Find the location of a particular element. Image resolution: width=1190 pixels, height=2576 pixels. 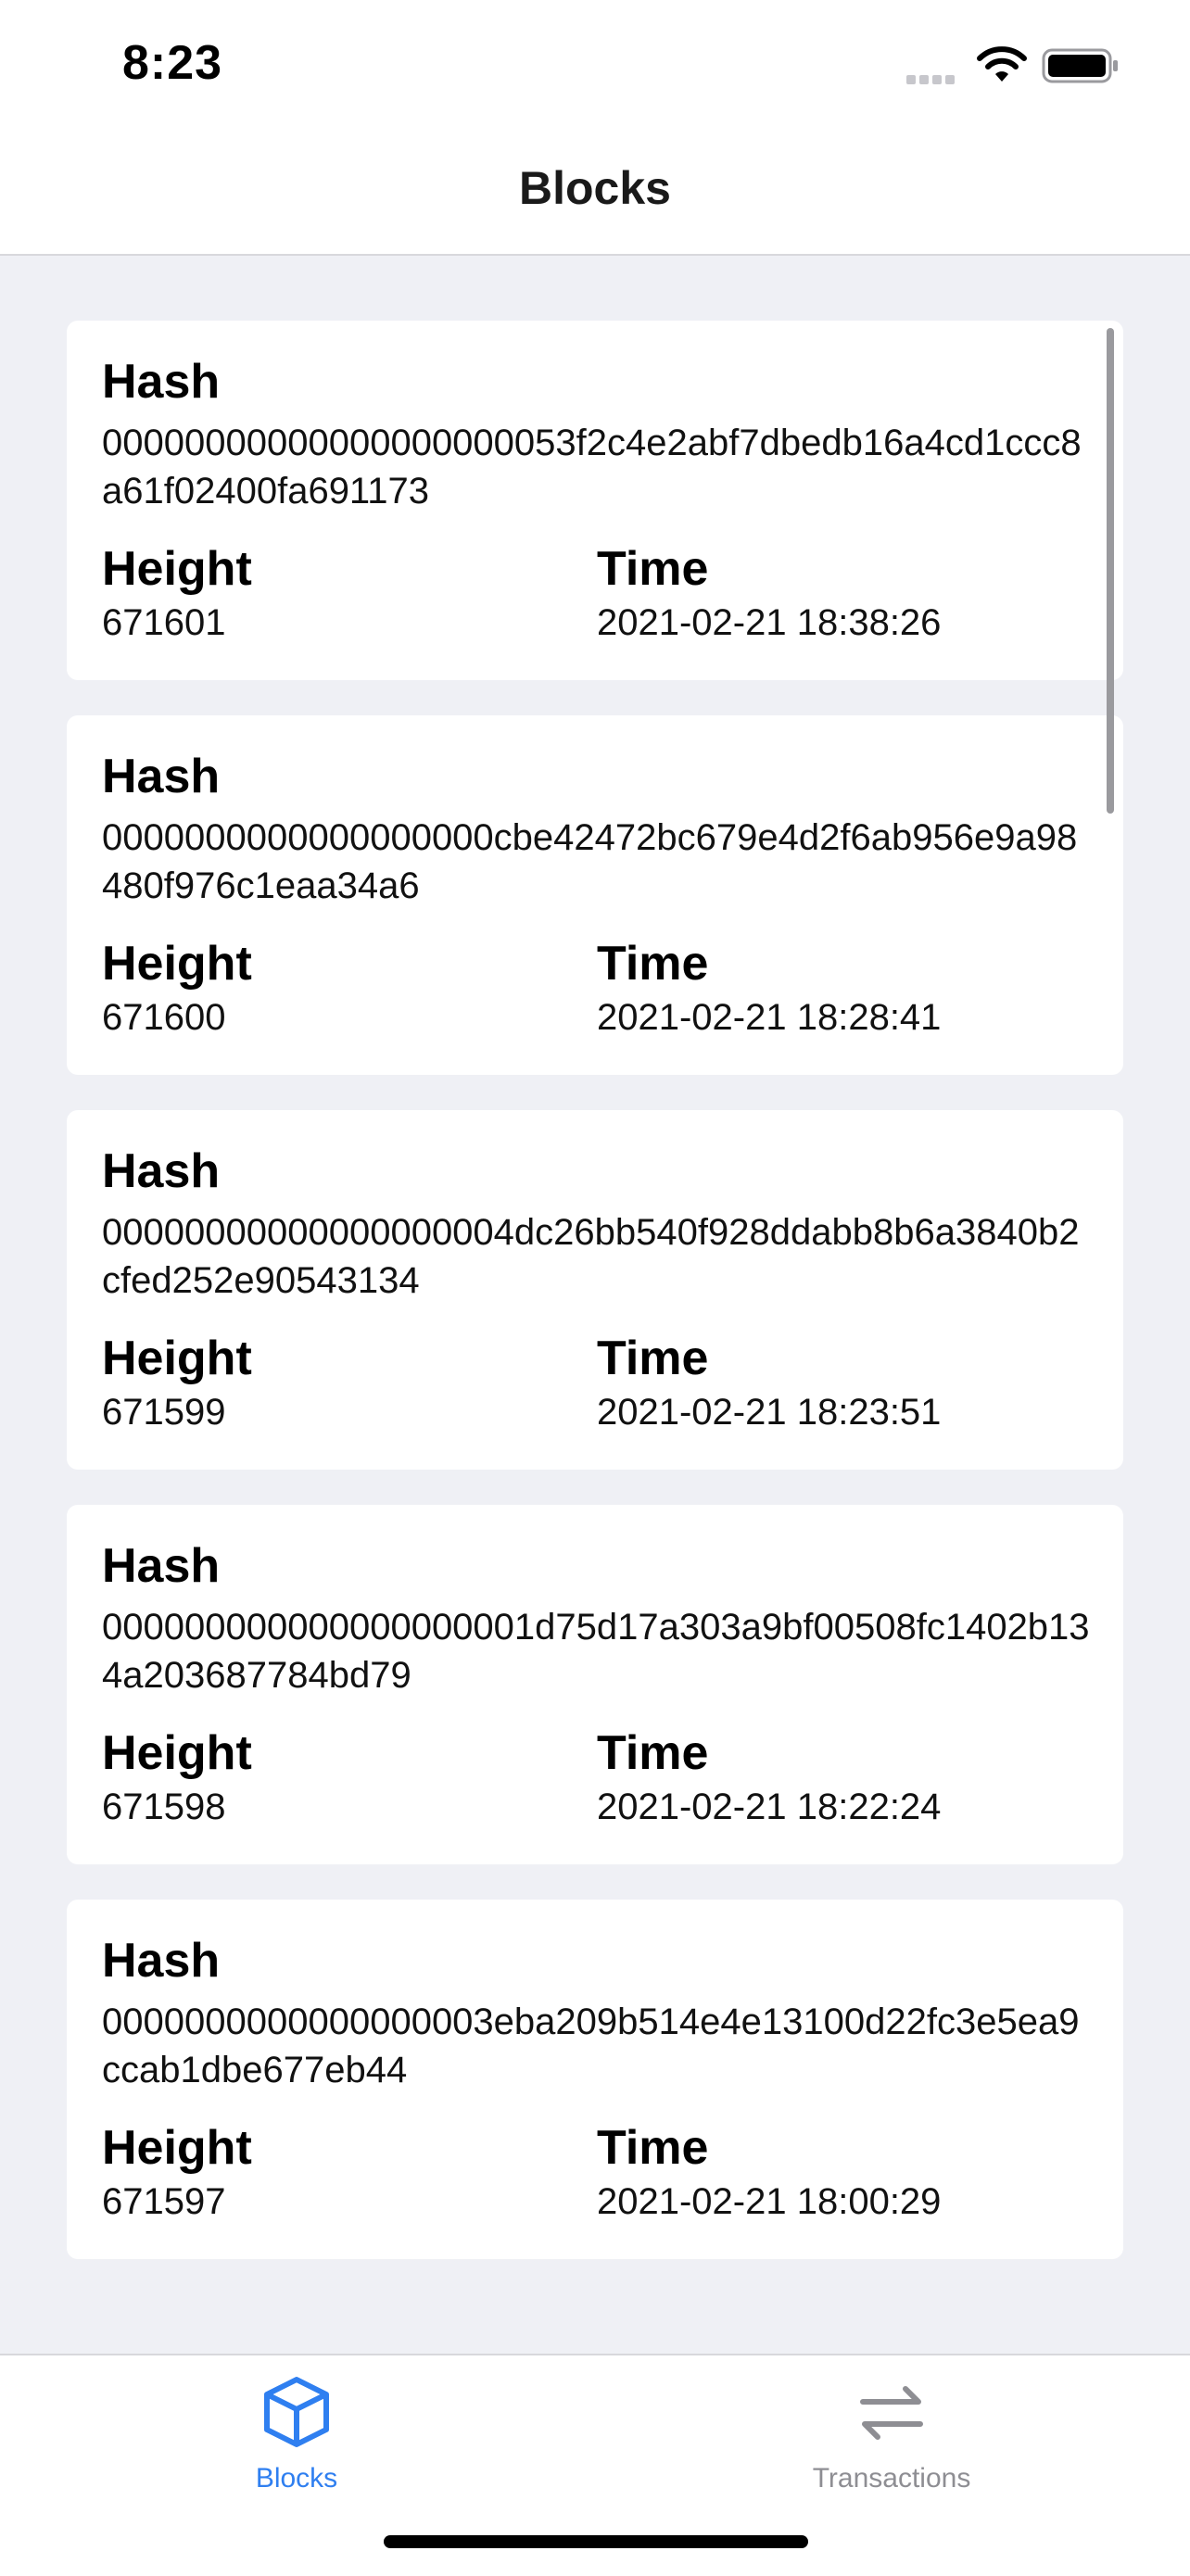

arrows-left-right-icon is located at coordinates (891, 2413).